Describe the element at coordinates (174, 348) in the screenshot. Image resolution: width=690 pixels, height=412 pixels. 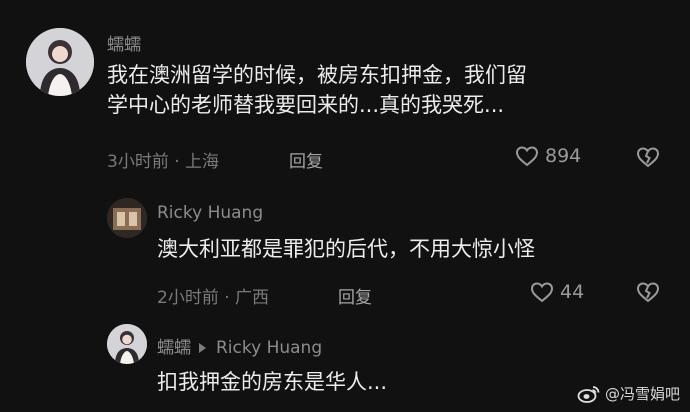
I see `reply-username: 蠕蠕` at that location.